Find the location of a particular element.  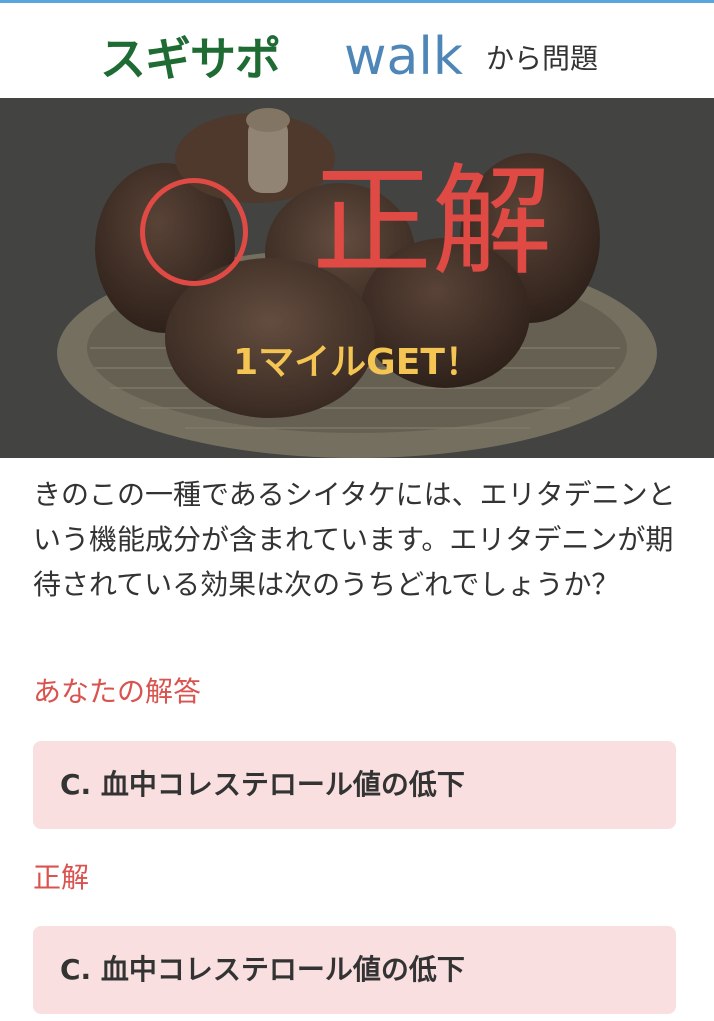

correct-answer-label: 正解 is located at coordinates (61, 877).